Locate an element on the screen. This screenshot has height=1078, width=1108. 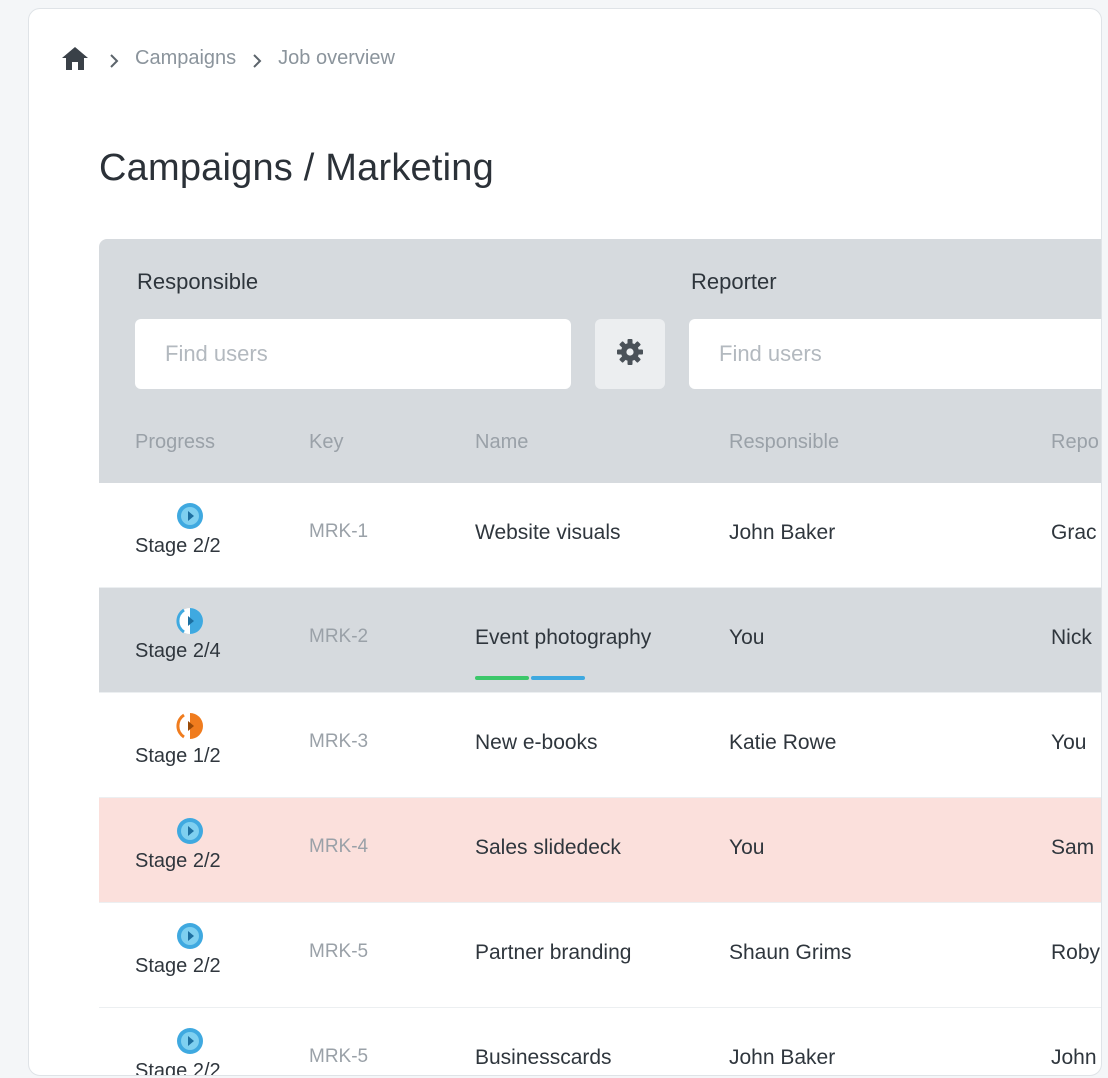
page-title: Campaigns / Marketing is located at coordinates (296, 168).